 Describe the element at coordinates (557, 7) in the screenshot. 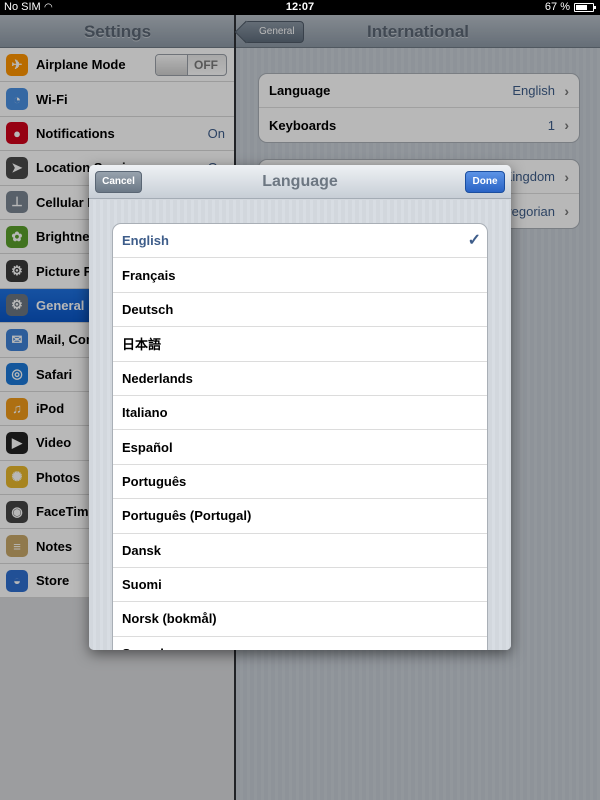

I see `battery-percent: 67 %` at that location.